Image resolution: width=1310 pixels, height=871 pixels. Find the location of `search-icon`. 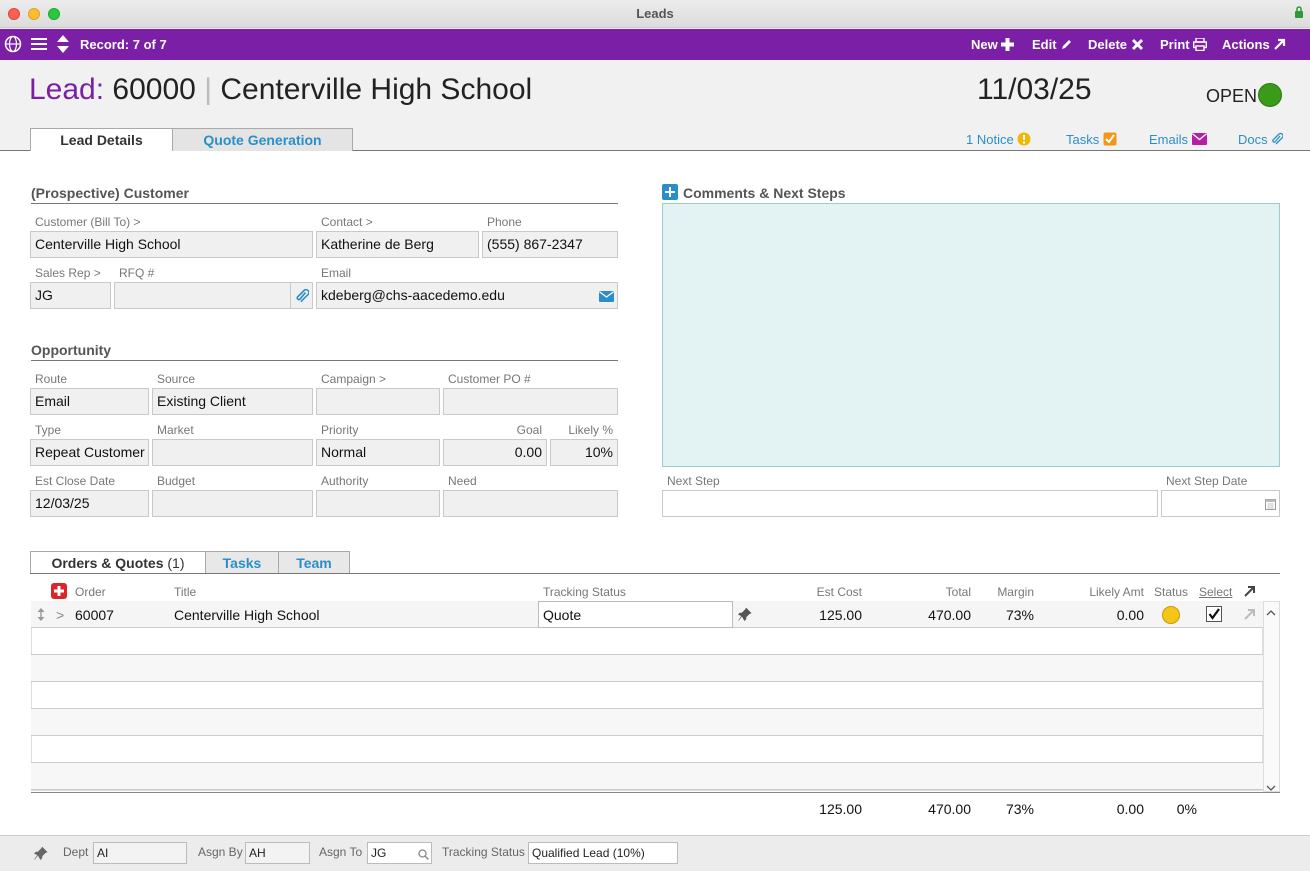

search-icon is located at coordinates (423, 855).